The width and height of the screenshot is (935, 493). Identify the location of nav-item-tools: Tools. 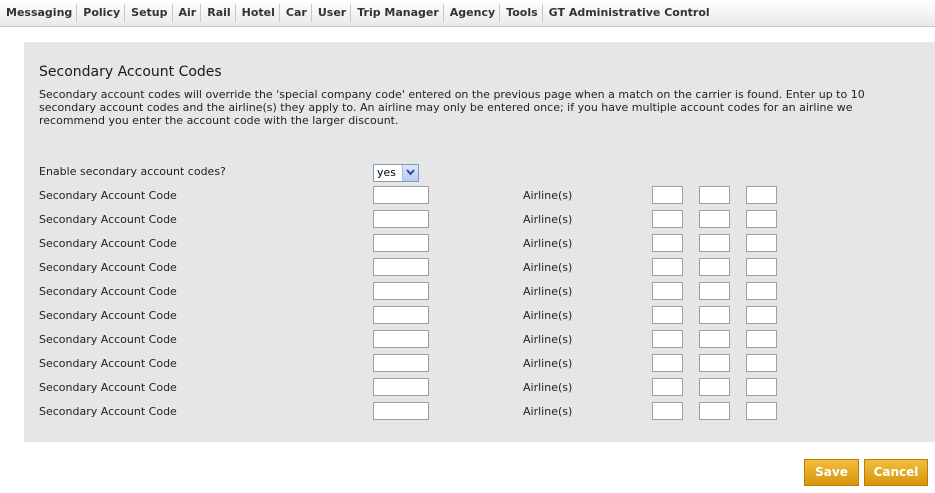
(521, 13).